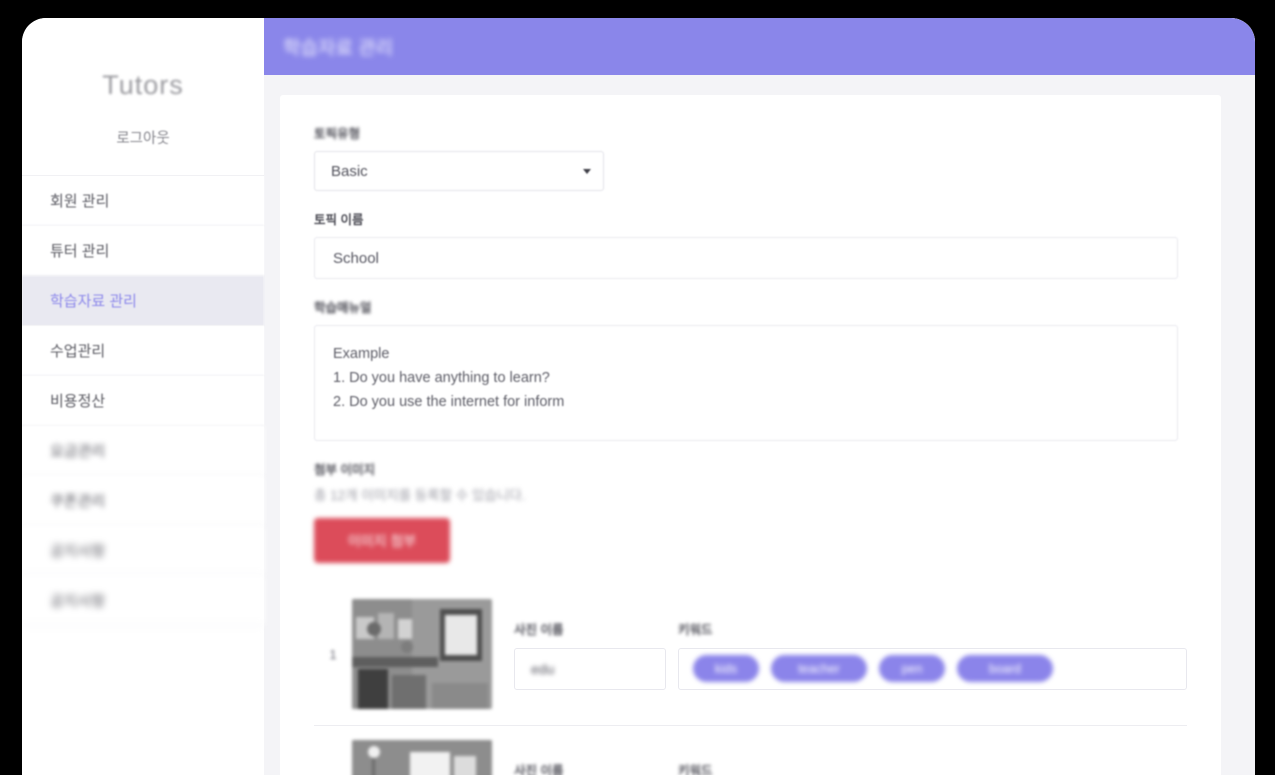 This screenshot has height=775, width=1275. I want to click on table-row: 2, so click(750, 750).